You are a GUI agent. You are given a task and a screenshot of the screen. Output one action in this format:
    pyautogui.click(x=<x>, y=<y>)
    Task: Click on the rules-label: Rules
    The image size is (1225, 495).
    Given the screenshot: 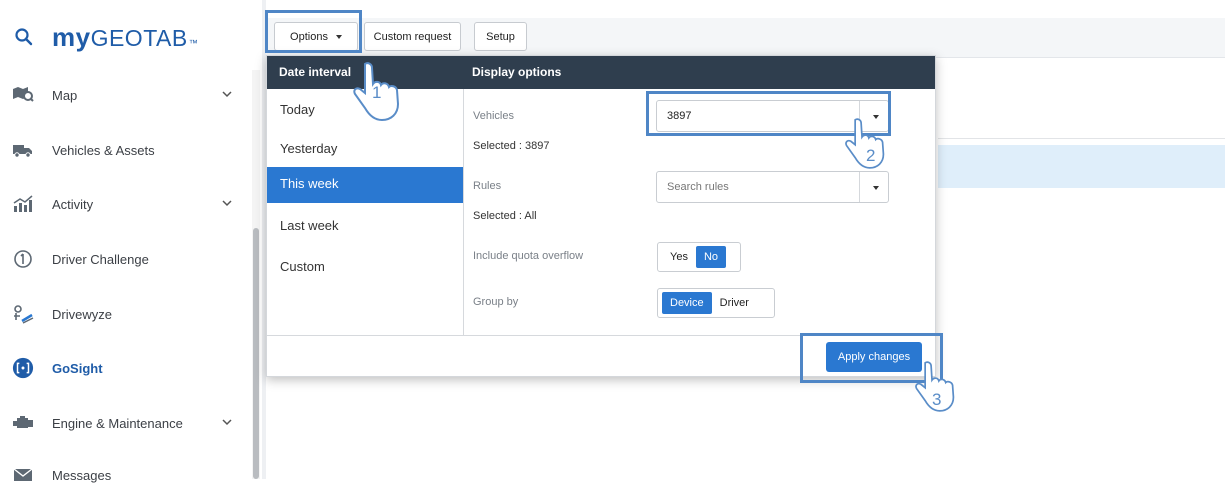 What is the action you would take?
    pyautogui.click(x=487, y=186)
    